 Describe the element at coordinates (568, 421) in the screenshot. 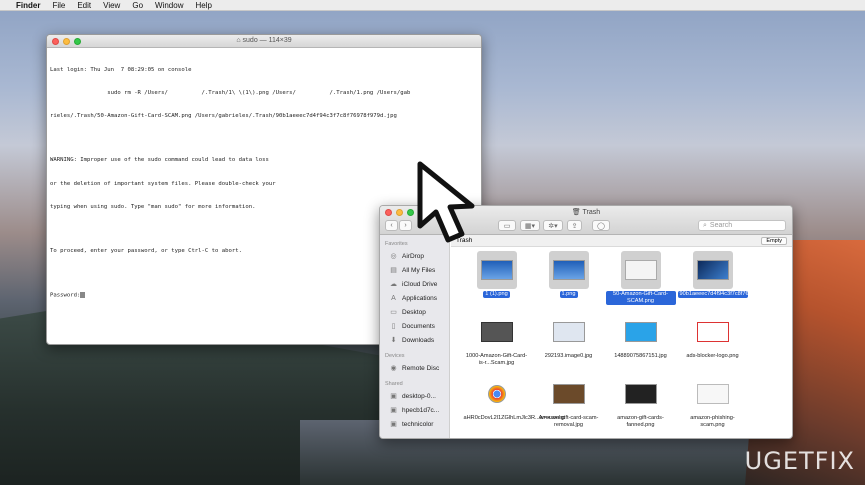

I see `file-name: Amazon-gift-card-scam-removal.jpg` at that location.